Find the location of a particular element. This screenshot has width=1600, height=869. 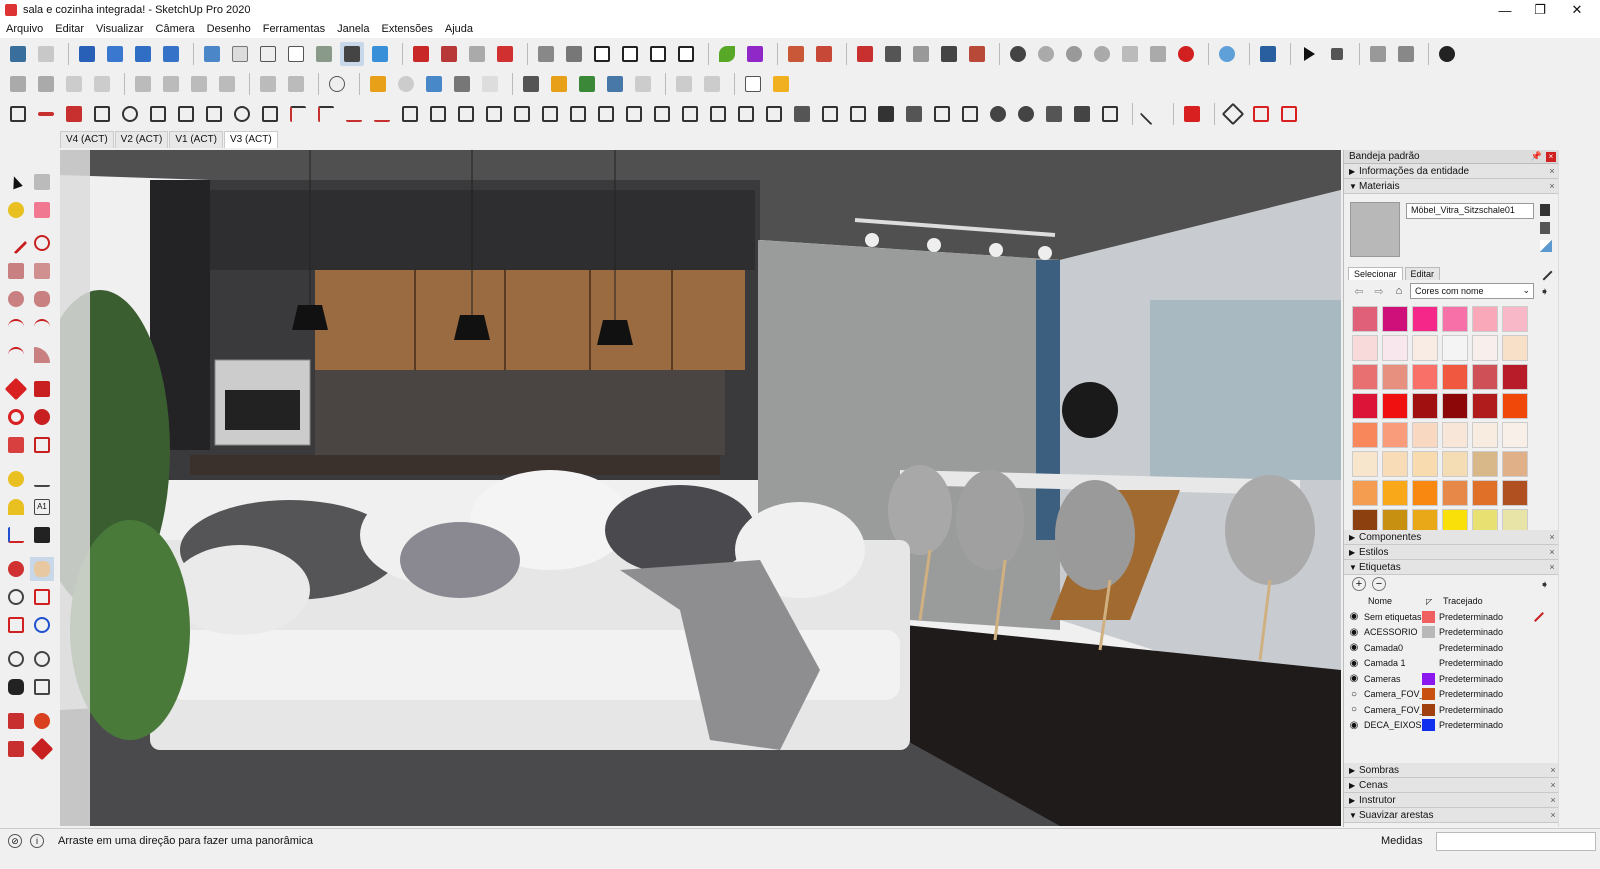

house-2-button is located at coordinates (630, 54).